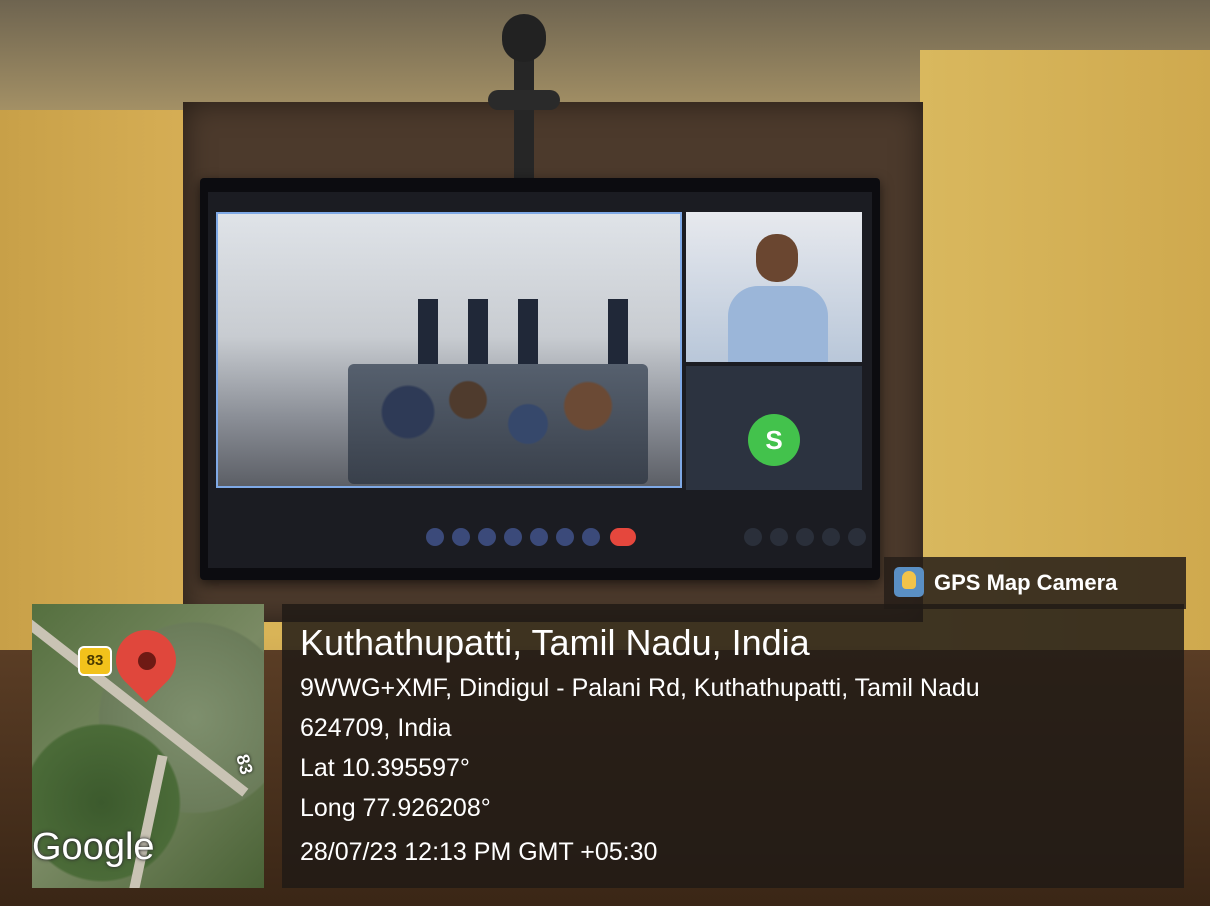 The width and height of the screenshot is (1210, 906). Describe the element at coordinates (779, 537) in the screenshot. I see `people-icon` at that location.